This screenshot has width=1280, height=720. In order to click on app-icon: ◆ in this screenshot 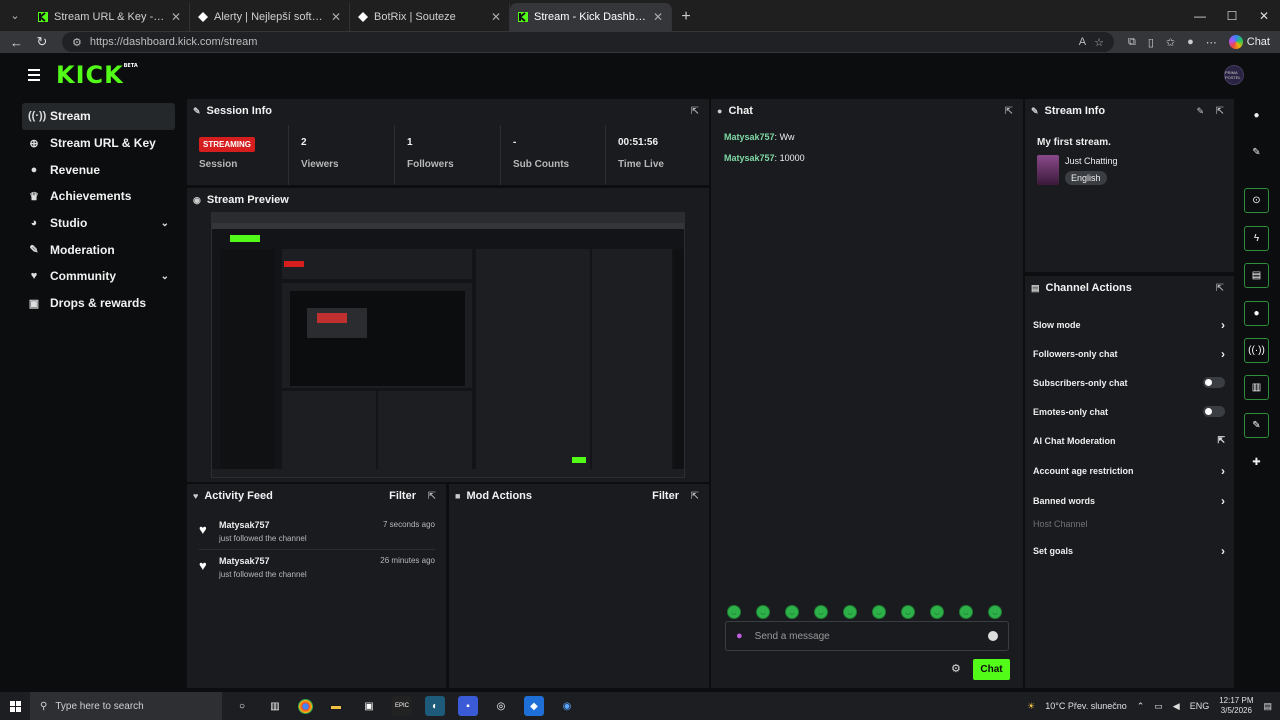, I will do `click(534, 706)`.